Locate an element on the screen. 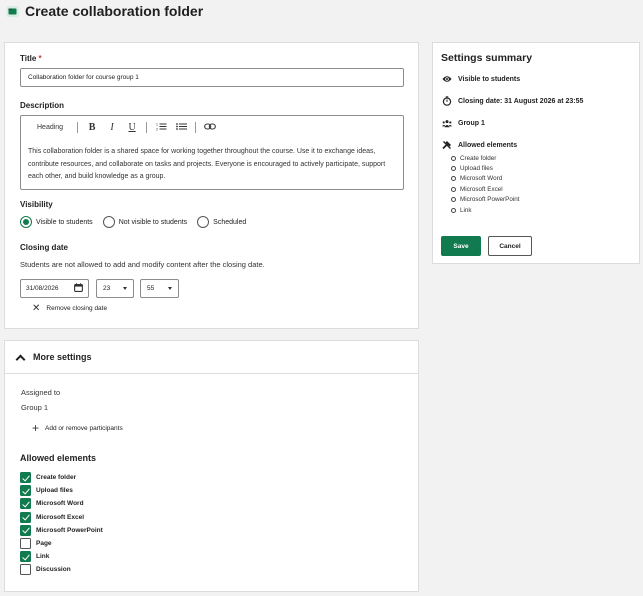 Image resolution: width=643 pixels, height=596 pixels. plus-icon: + is located at coordinates (36, 428).